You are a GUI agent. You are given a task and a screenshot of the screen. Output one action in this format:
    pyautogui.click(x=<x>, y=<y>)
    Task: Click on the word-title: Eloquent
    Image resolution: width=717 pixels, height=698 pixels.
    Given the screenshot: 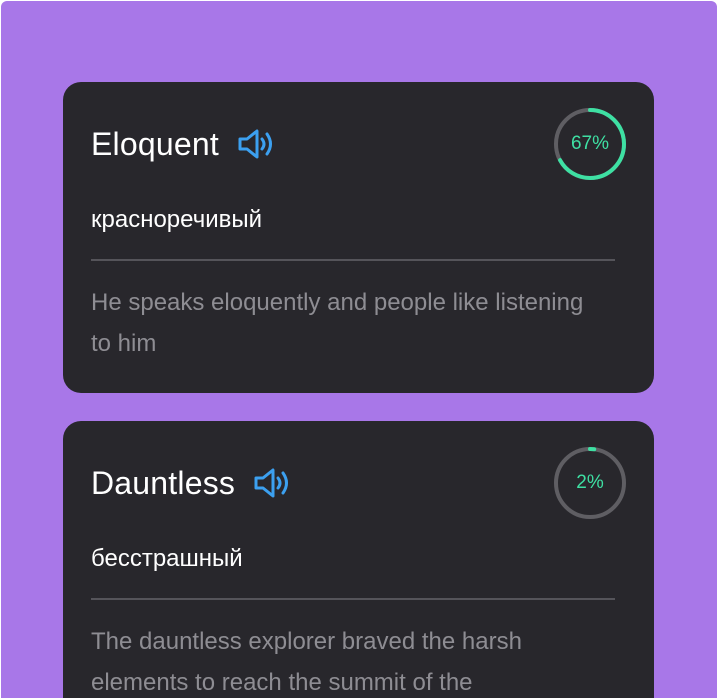 What is the action you would take?
    pyautogui.click(x=155, y=143)
    